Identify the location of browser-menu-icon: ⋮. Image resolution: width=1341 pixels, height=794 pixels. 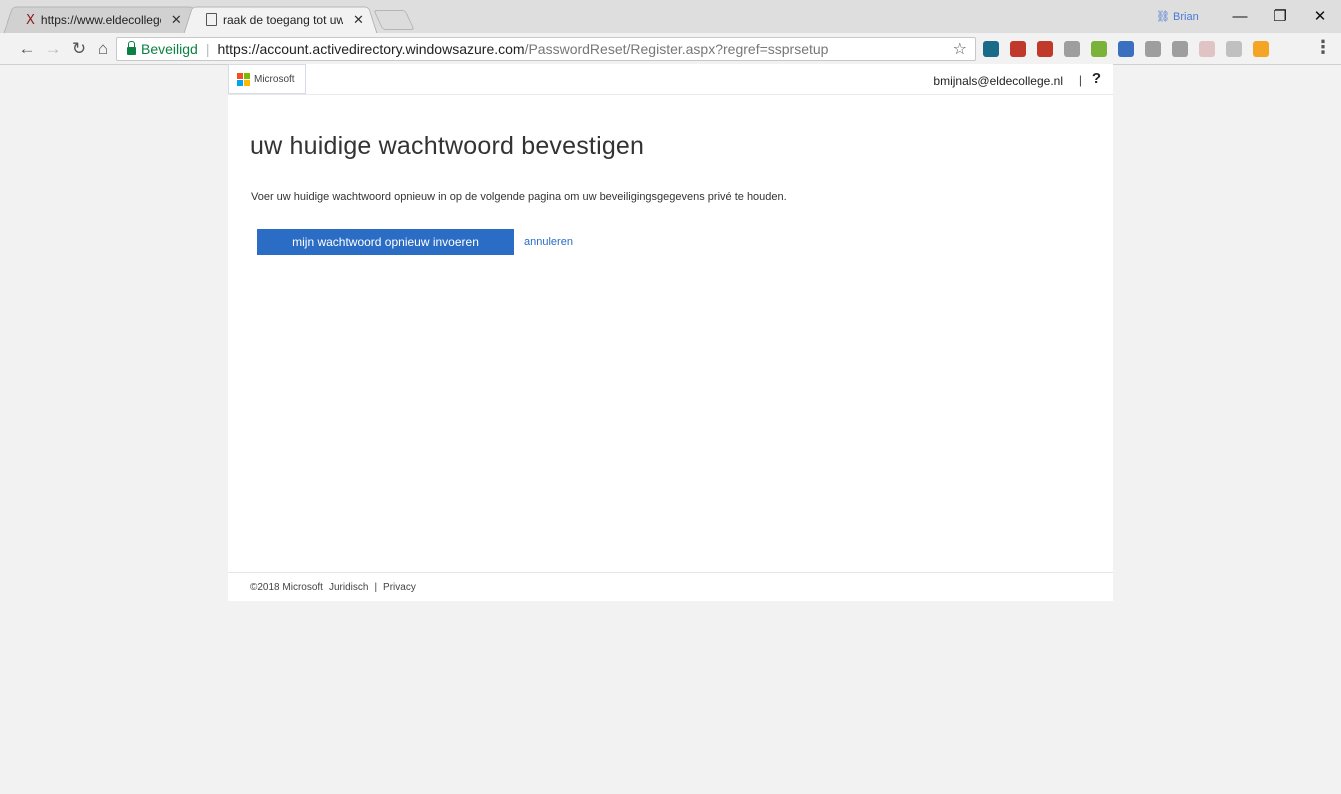
(1323, 47).